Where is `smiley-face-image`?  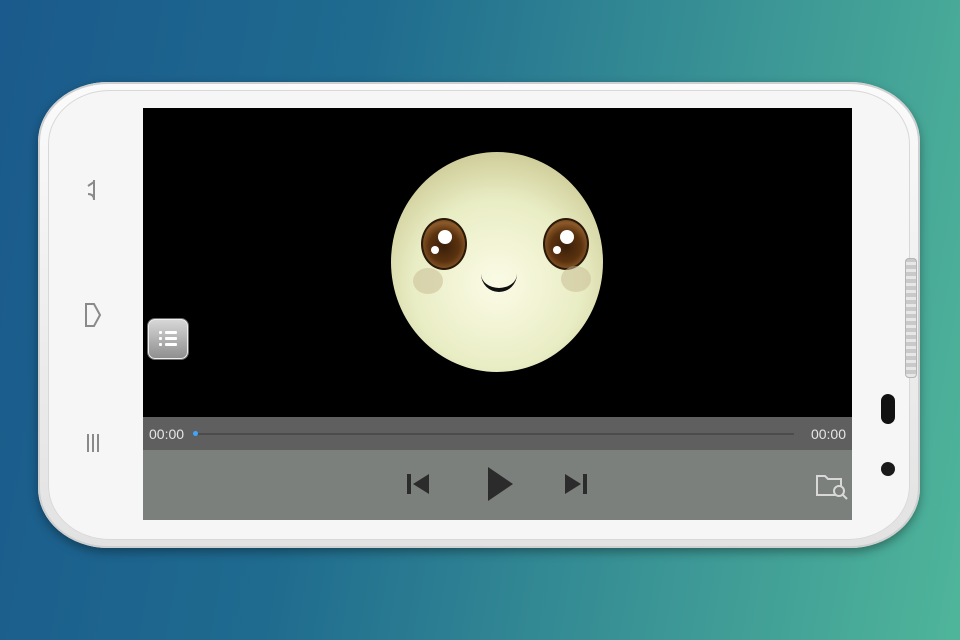 smiley-face-image is located at coordinates (497, 262).